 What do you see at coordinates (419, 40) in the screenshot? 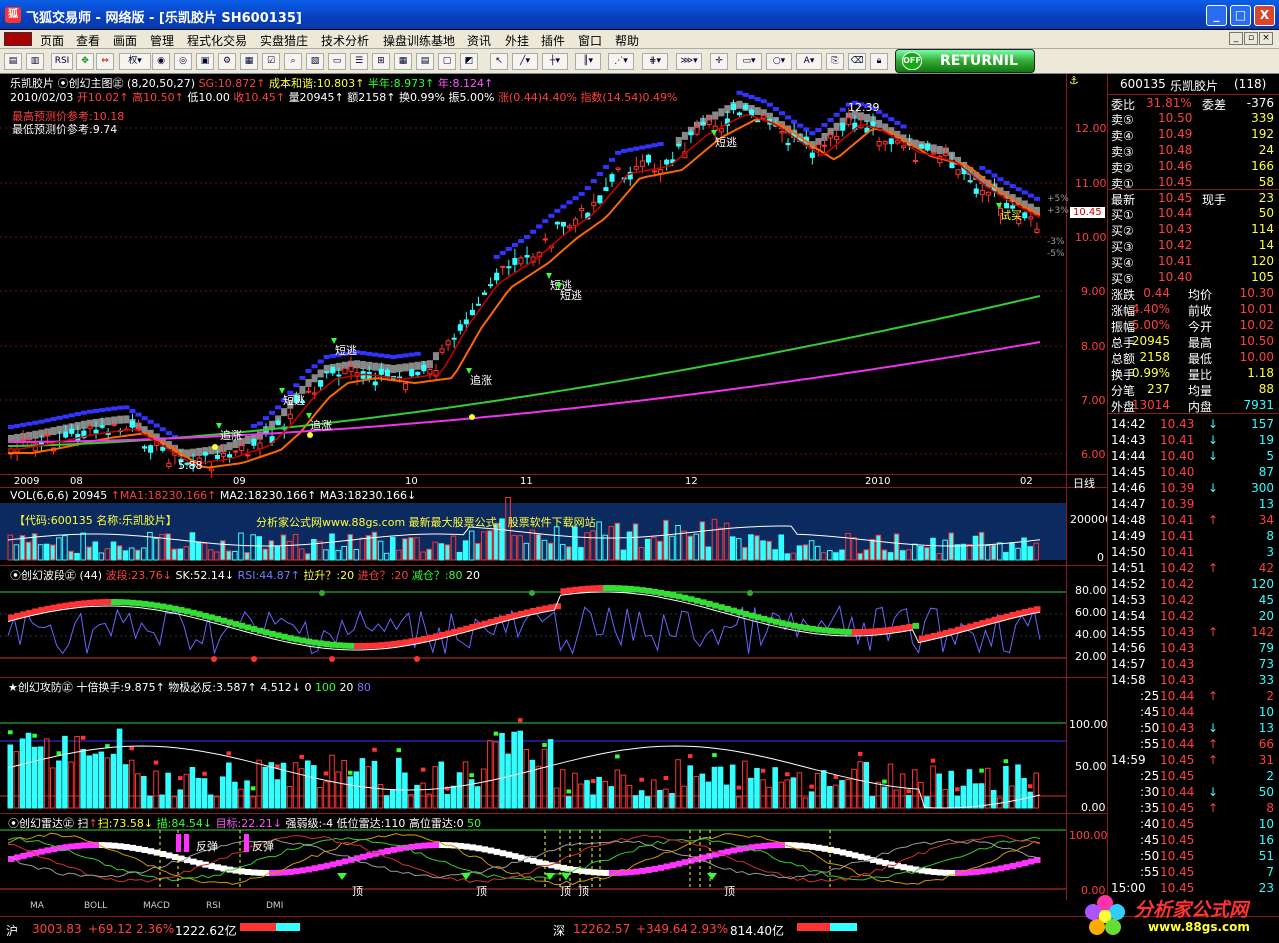
I see `menu-training: 操盘训练基地` at bounding box center [419, 40].